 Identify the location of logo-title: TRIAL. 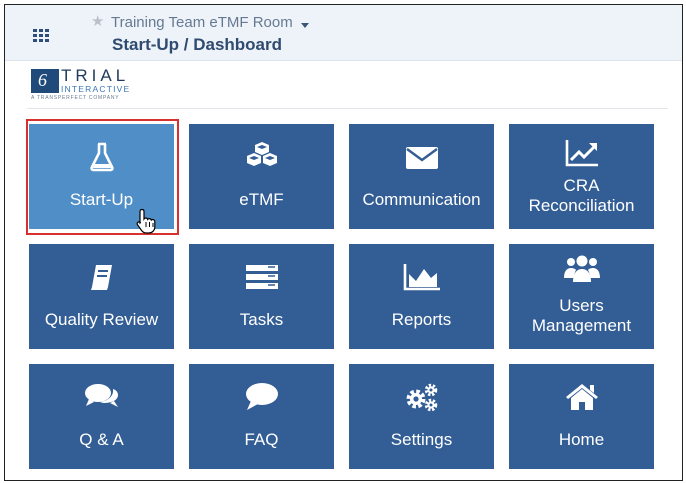
(95, 75).